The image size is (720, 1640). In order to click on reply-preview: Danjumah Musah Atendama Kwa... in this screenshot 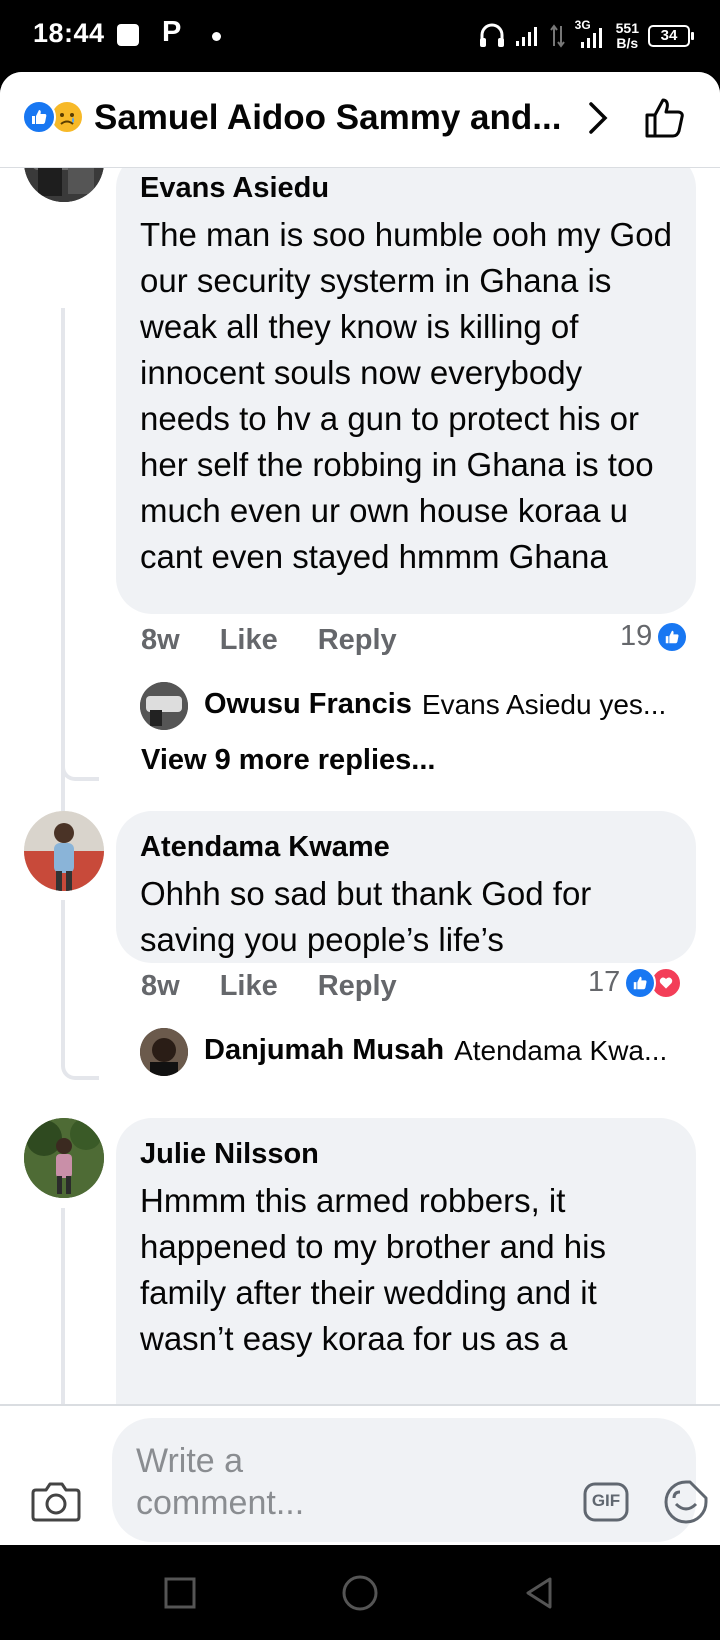, I will do `click(444, 1050)`.